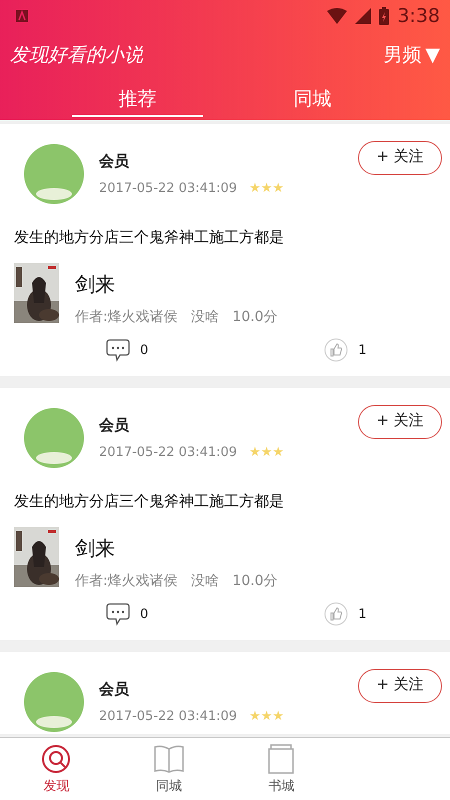 The height and width of the screenshot is (800, 450). What do you see at coordinates (22, 16) in the screenshot?
I see `app-notification-icon` at bounding box center [22, 16].